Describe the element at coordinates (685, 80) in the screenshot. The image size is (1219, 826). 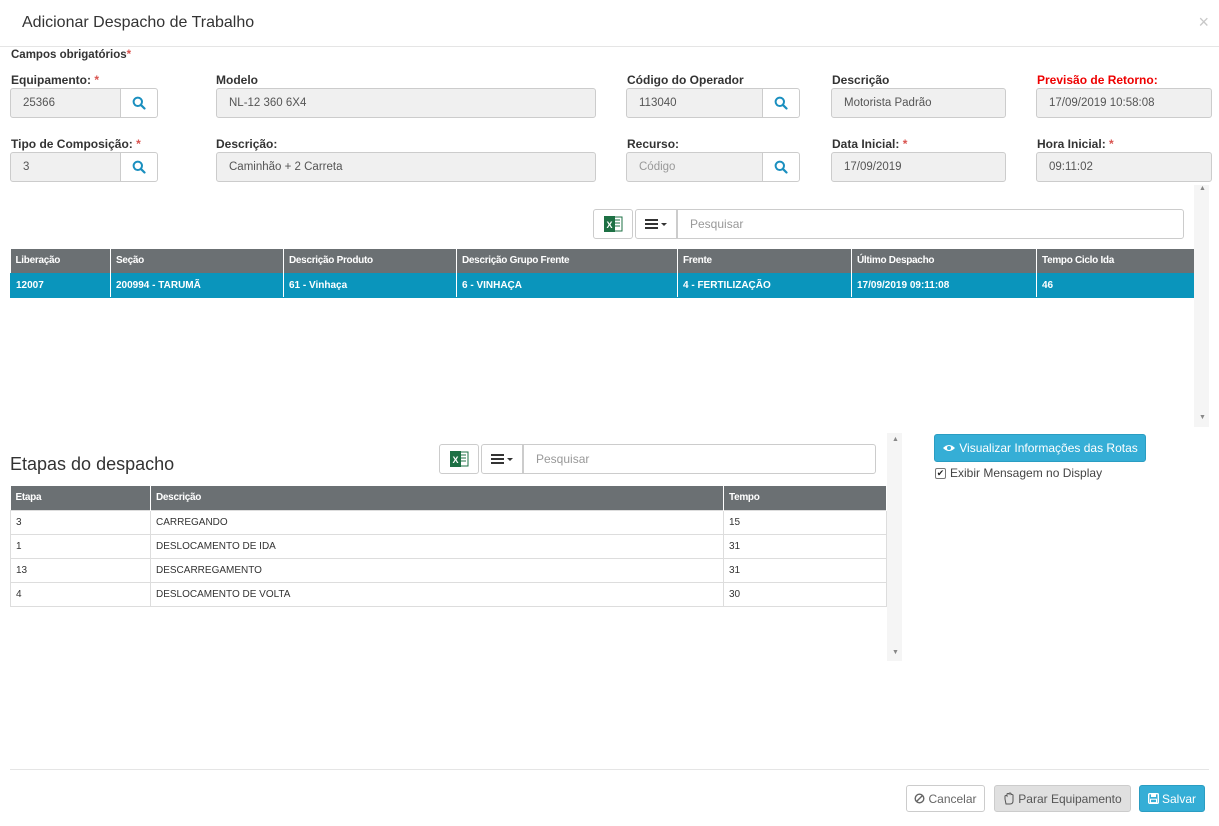
I see `operator-code-label: Código do Operador` at that location.